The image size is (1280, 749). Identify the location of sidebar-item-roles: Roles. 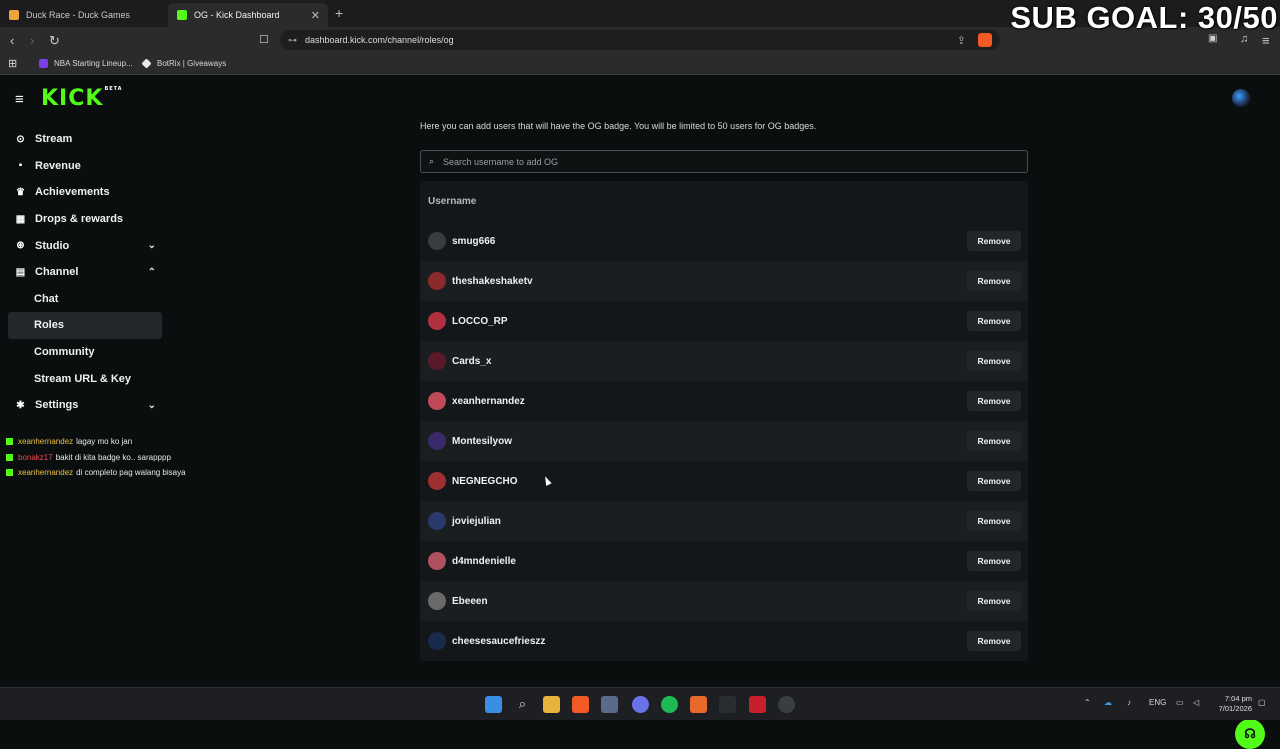
(85, 325).